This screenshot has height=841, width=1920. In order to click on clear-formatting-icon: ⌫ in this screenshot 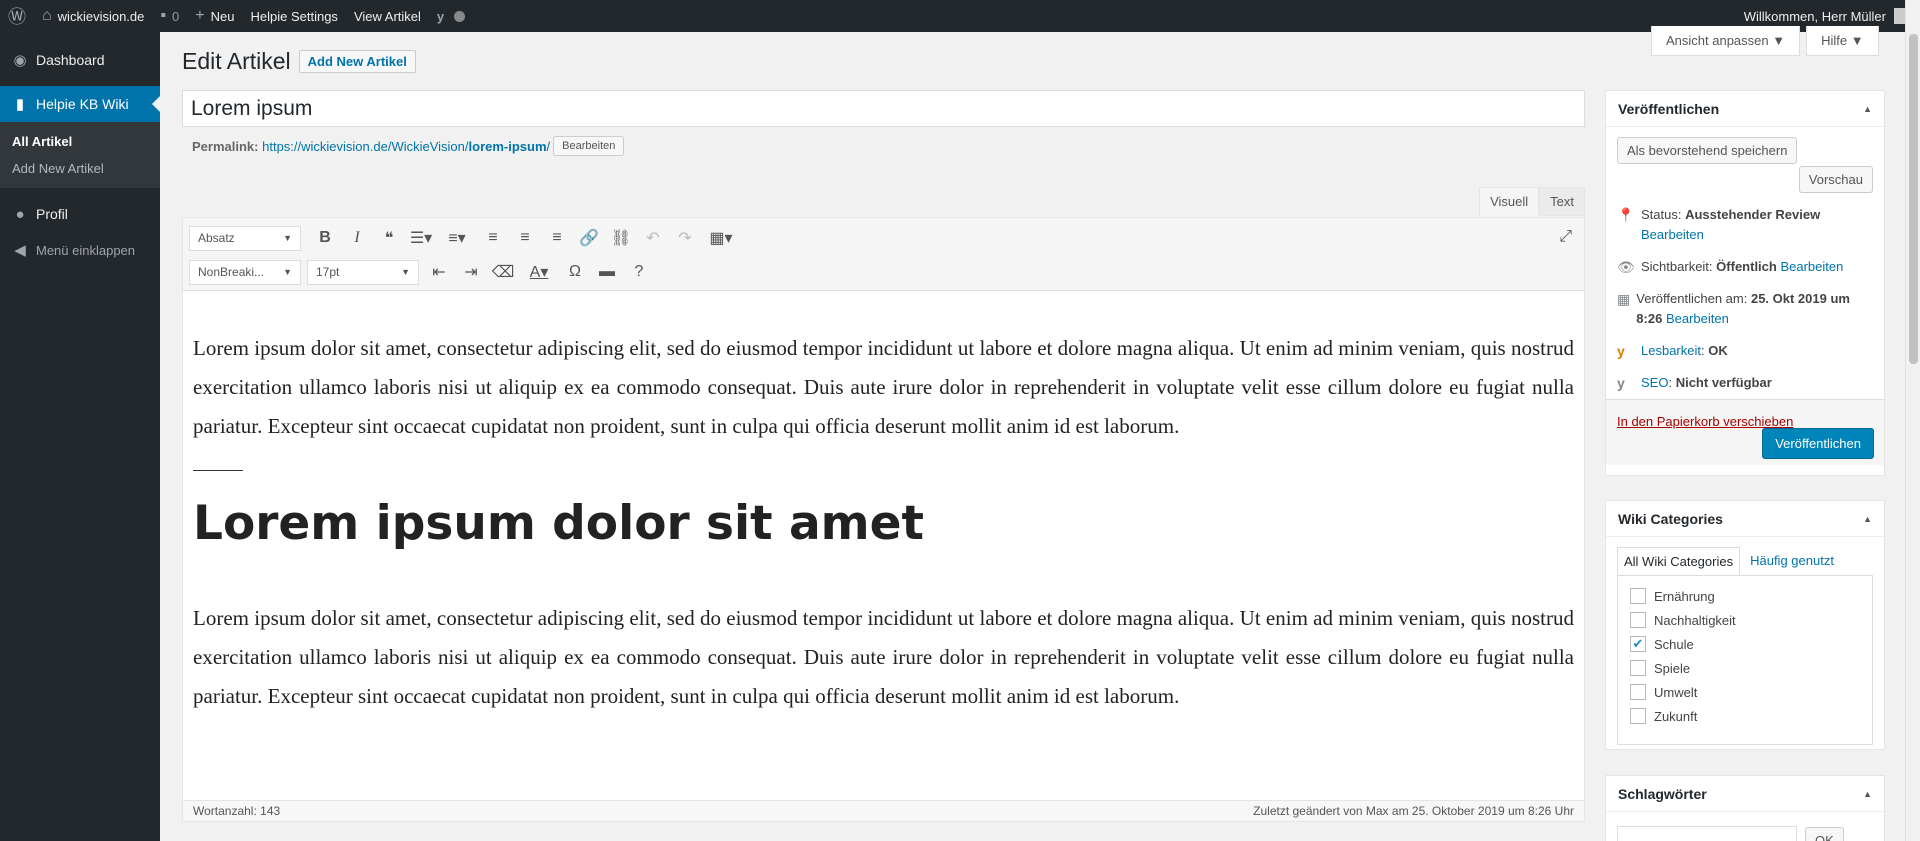, I will do `click(503, 272)`.